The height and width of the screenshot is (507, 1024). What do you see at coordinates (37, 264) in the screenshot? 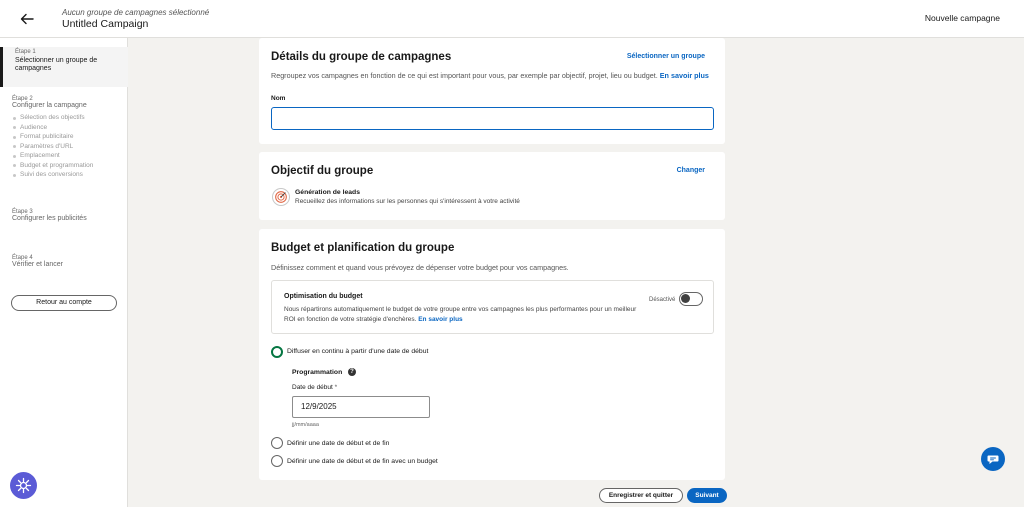
I see `step-4-title: Vérifier et lancer` at bounding box center [37, 264].